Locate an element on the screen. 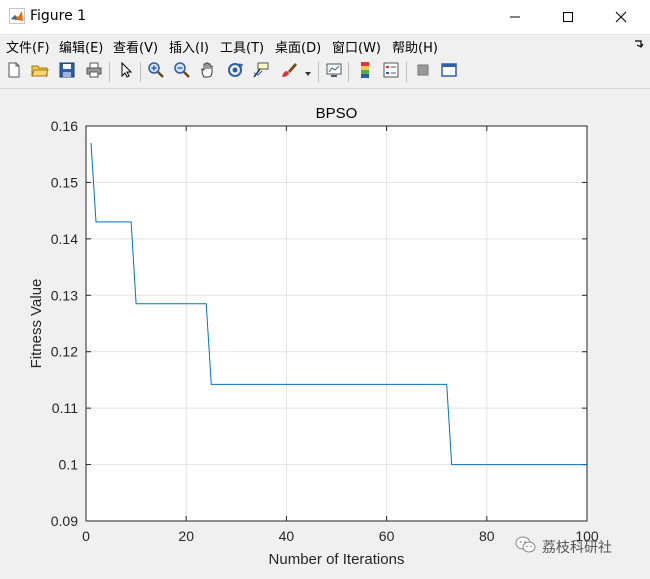 This screenshot has width=650, height=579. brush-button is located at coordinates (289, 72).